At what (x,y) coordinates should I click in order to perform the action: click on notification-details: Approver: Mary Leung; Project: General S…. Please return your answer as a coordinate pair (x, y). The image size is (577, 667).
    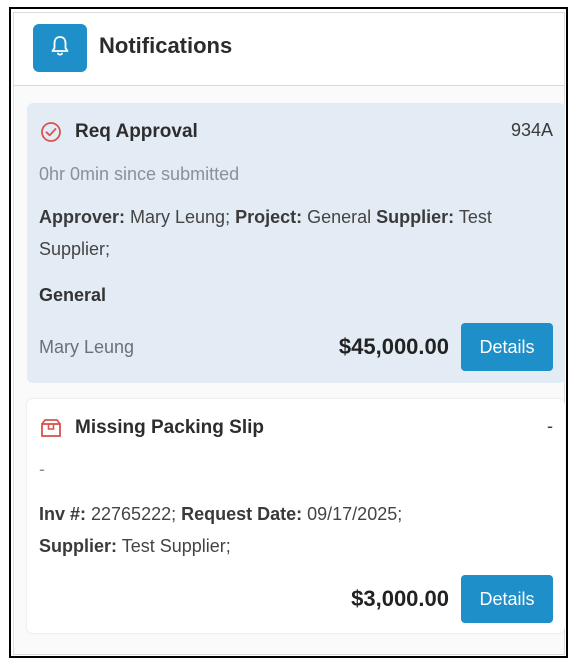
    Looking at the image, I should click on (296, 233).